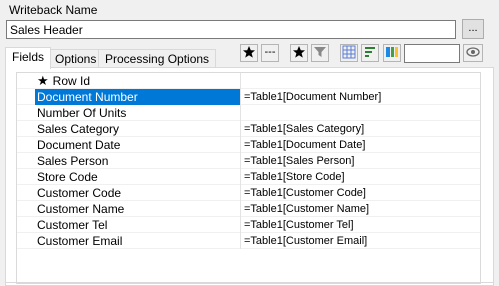 This screenshot has width=499, height=286. I want to click on field-name-cell: Customer Email, so click(137, 241).